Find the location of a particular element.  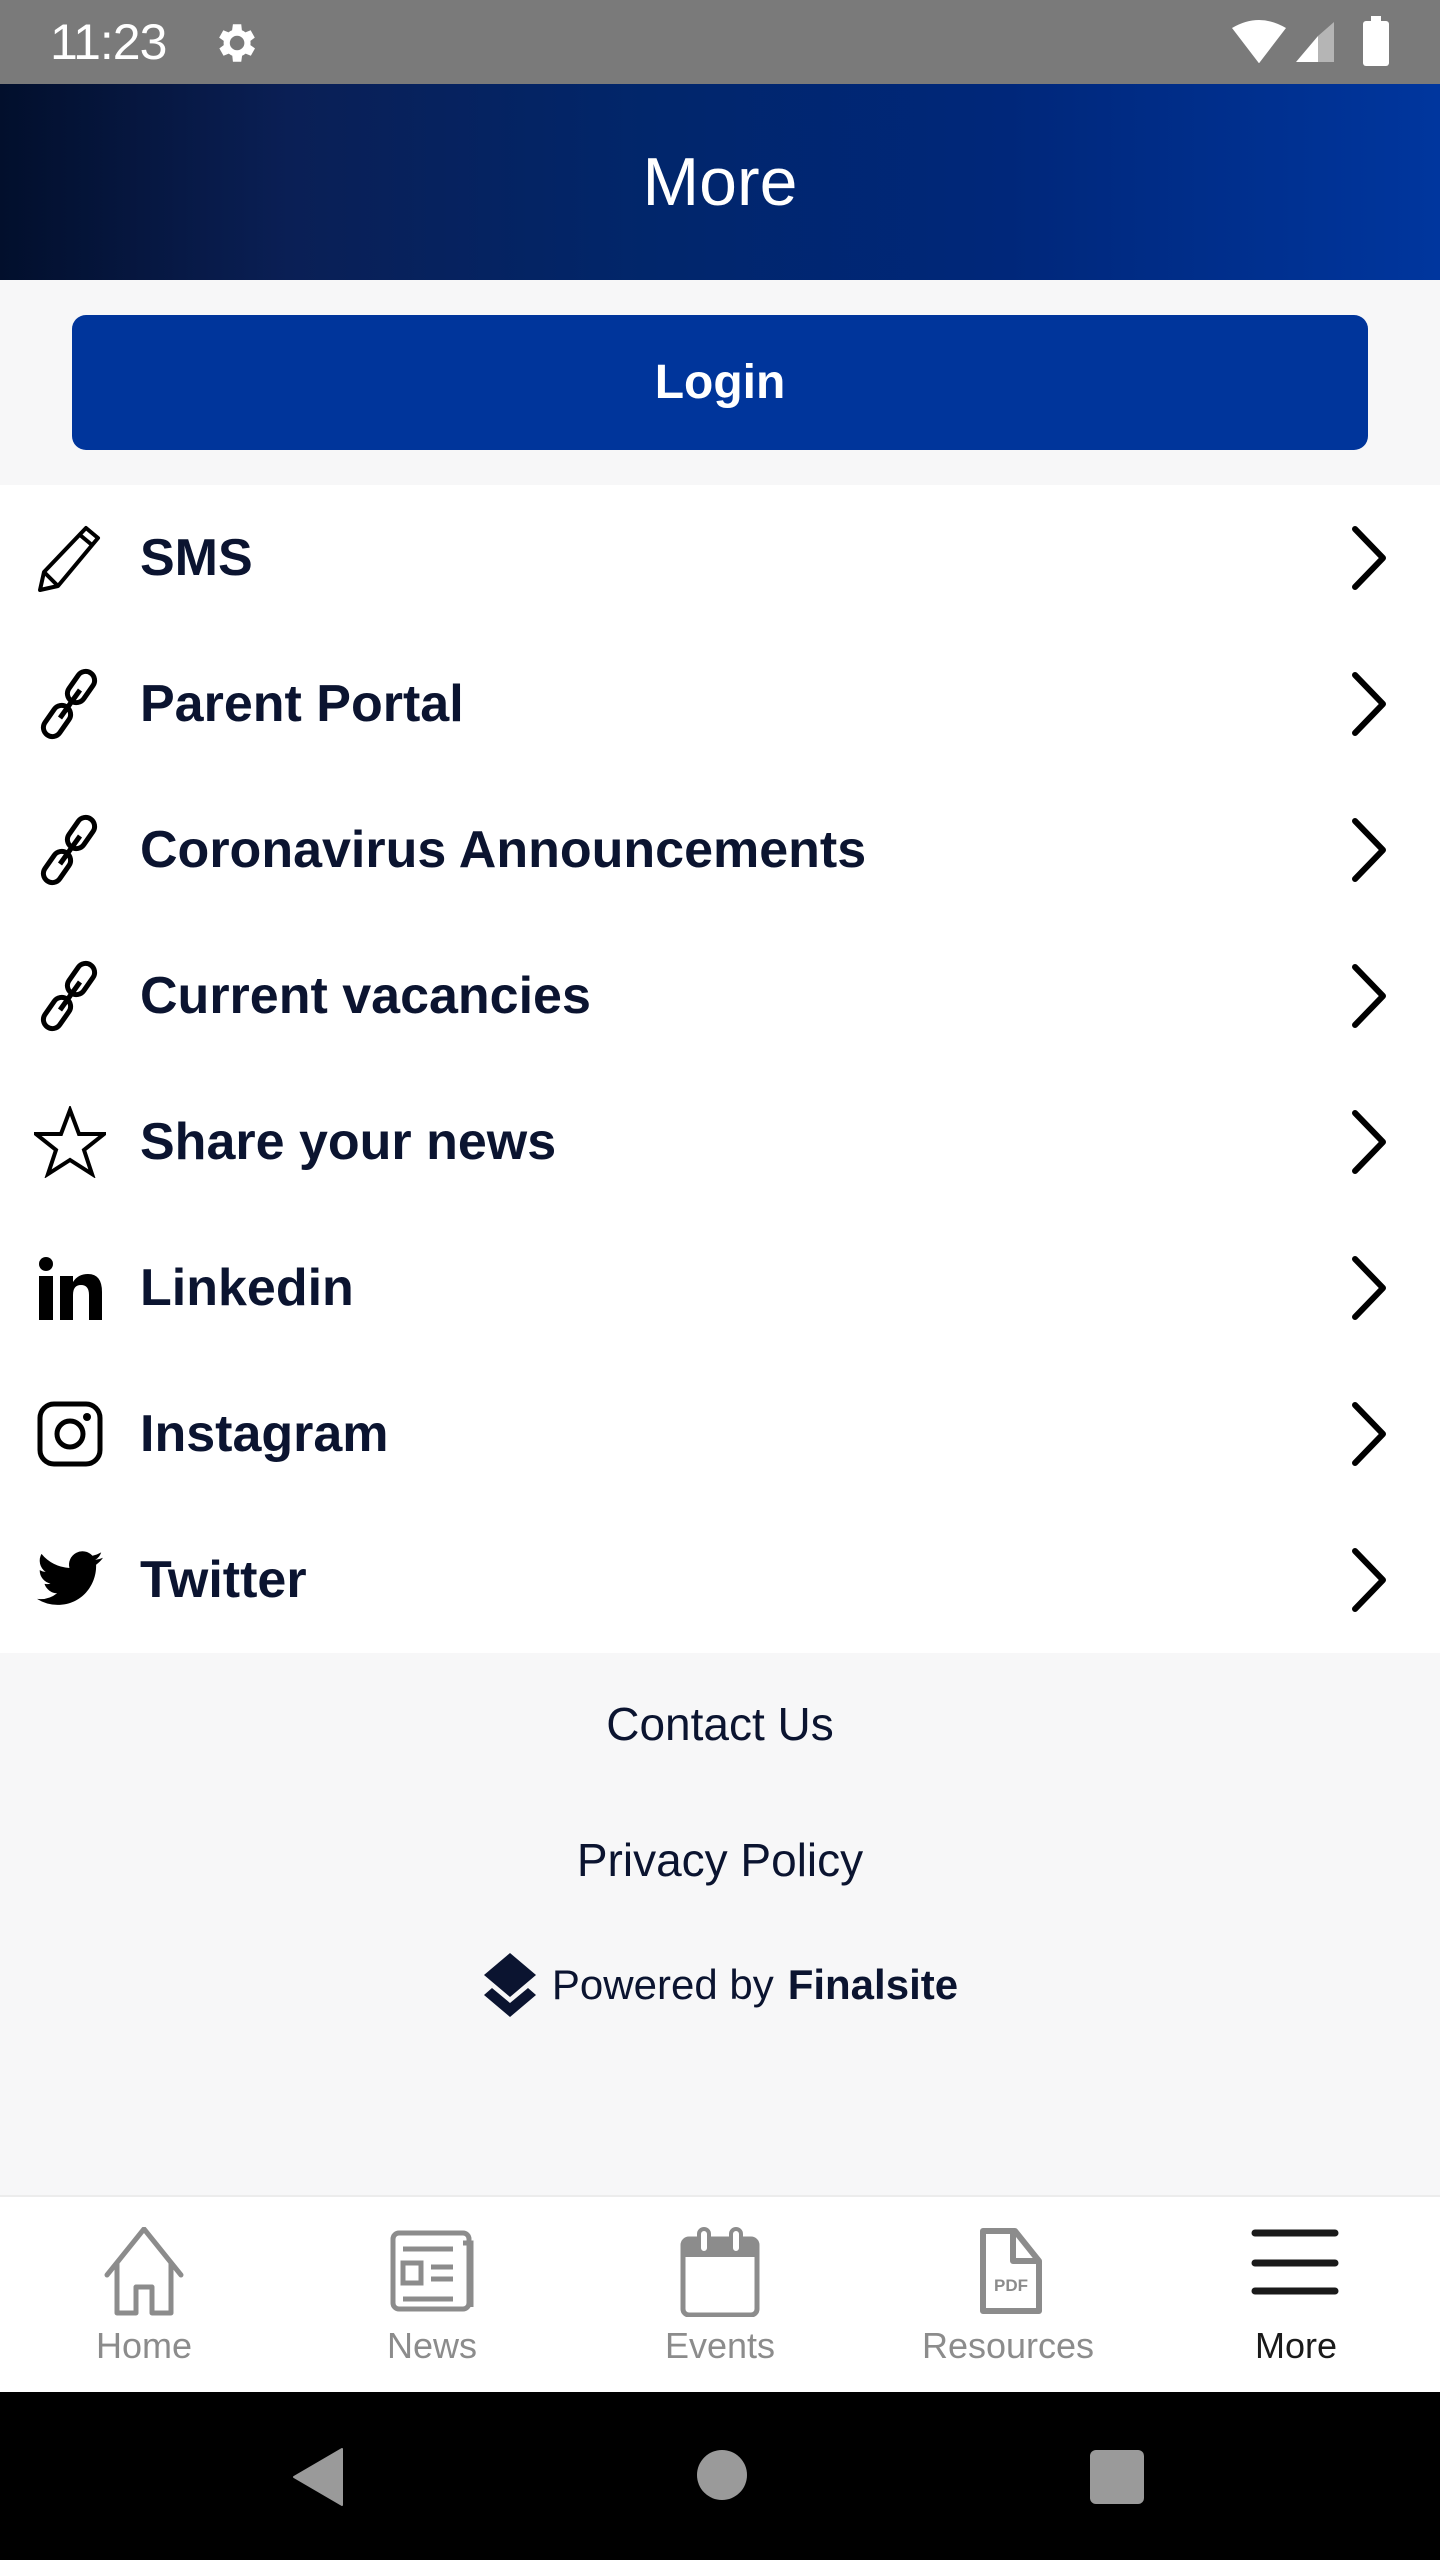

finalsite-brand: Finalsite is located at coordinates (873, 1984).